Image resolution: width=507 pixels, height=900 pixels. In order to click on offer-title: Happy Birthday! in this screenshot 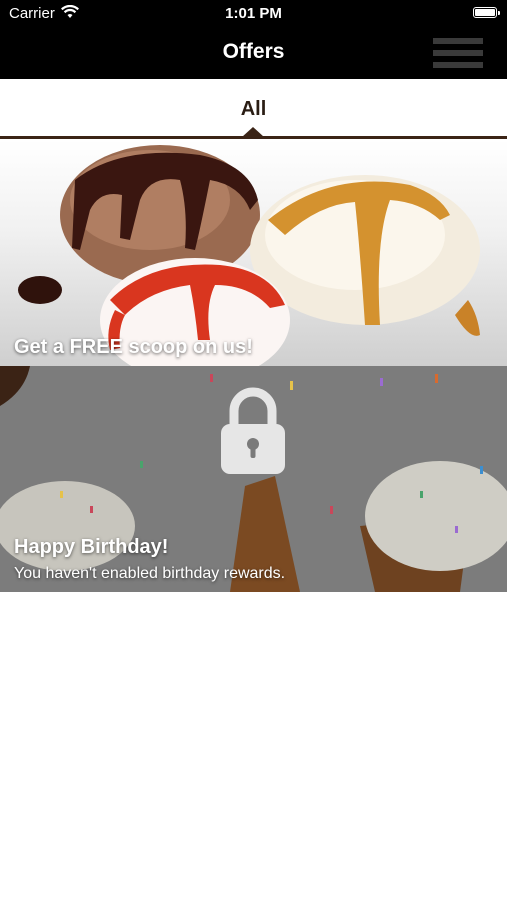, I will do `click(91, 547)`.